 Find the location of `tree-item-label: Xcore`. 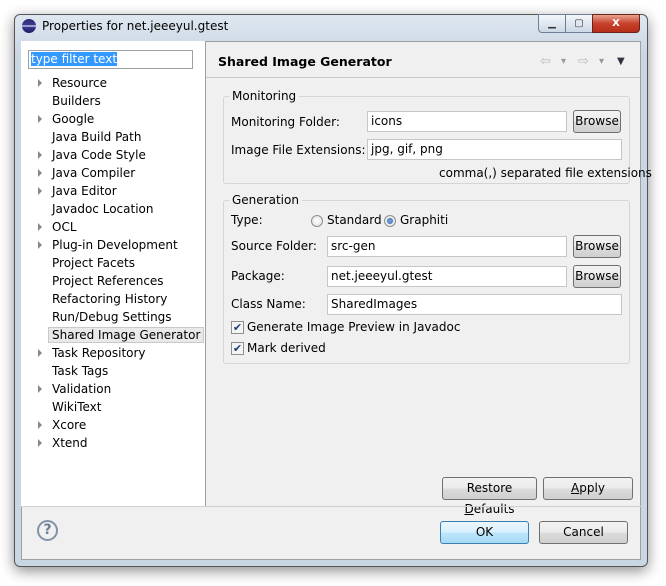

tree-item-label: Xcore is located at coordinates (69, 425).